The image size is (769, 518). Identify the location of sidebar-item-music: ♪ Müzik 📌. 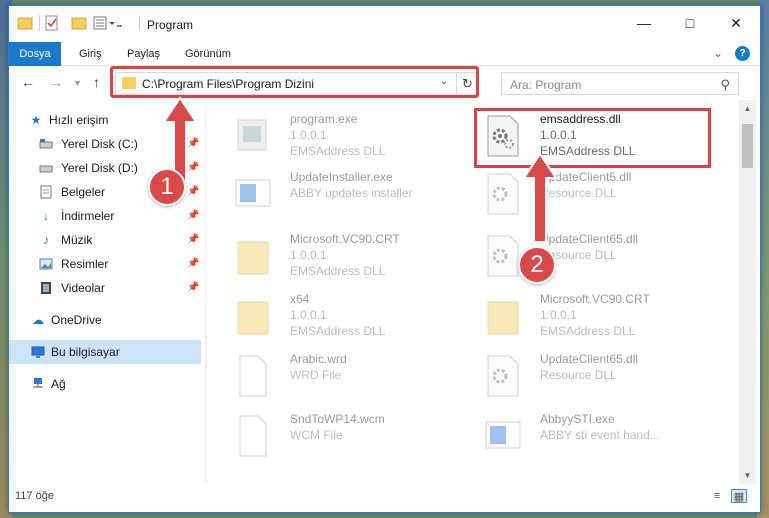
(105, 240).